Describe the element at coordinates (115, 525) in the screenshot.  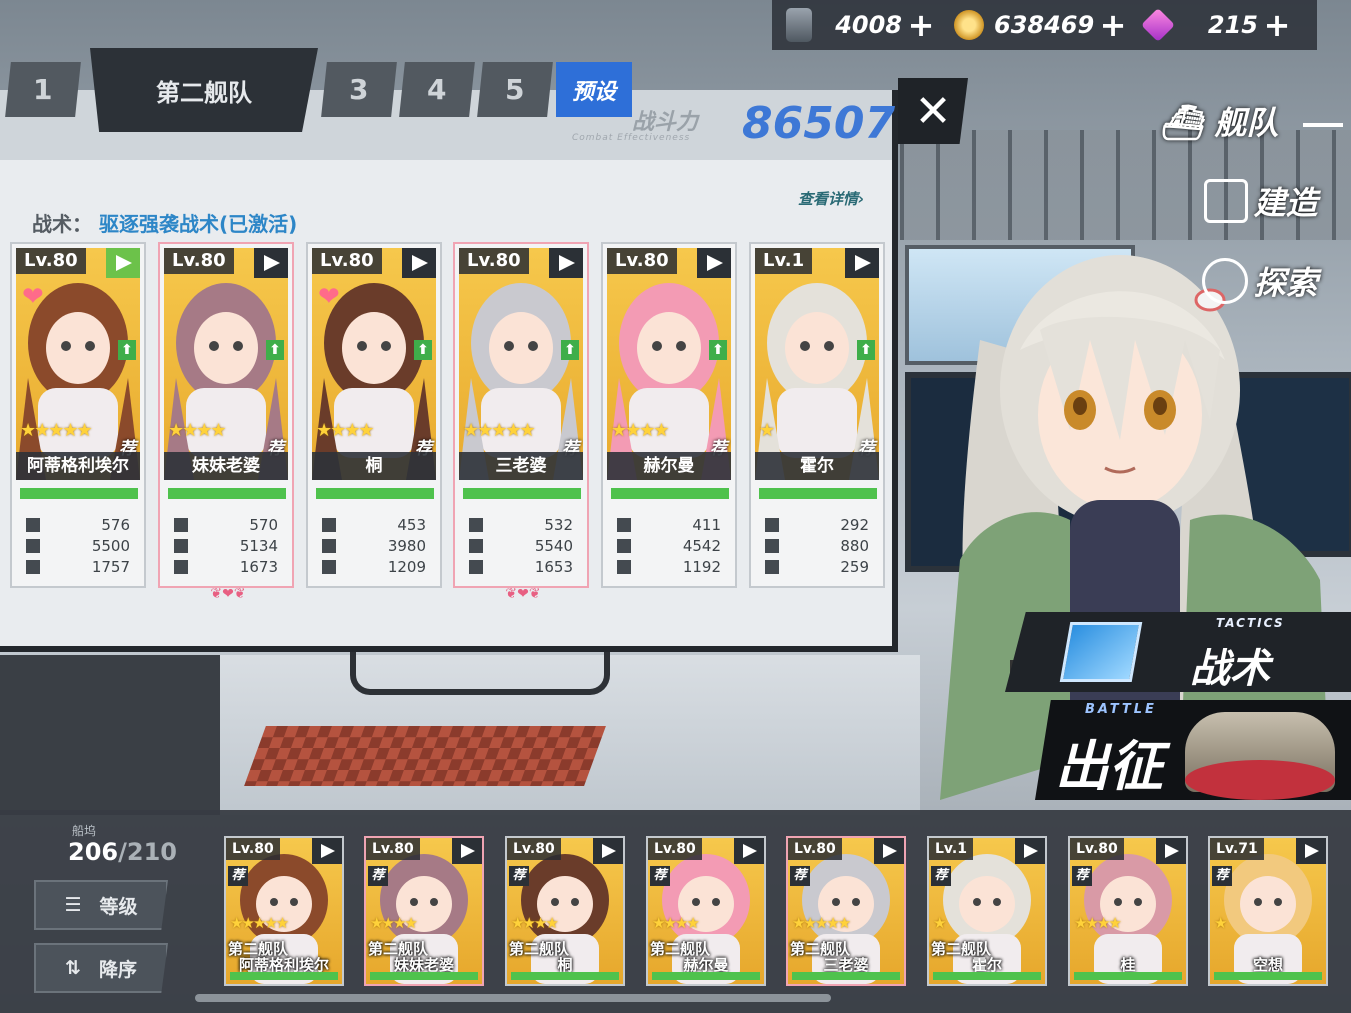
I see `stat-value: 576` at that location.